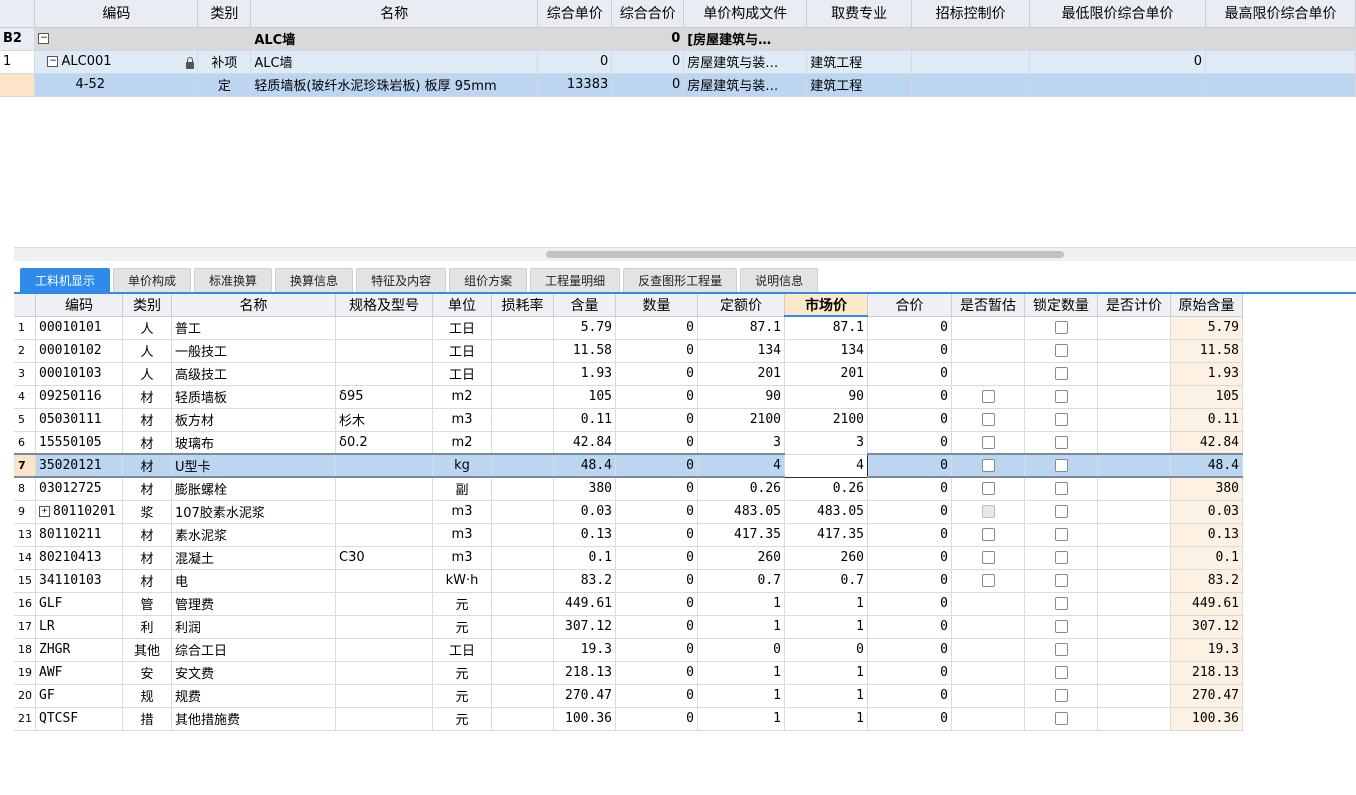 This screenshot has width=1356, height=795. What do you see at coordinates (384, 397) in the screenshot?
I see `spec-cell: δ95` at bounding box center [384, 397].